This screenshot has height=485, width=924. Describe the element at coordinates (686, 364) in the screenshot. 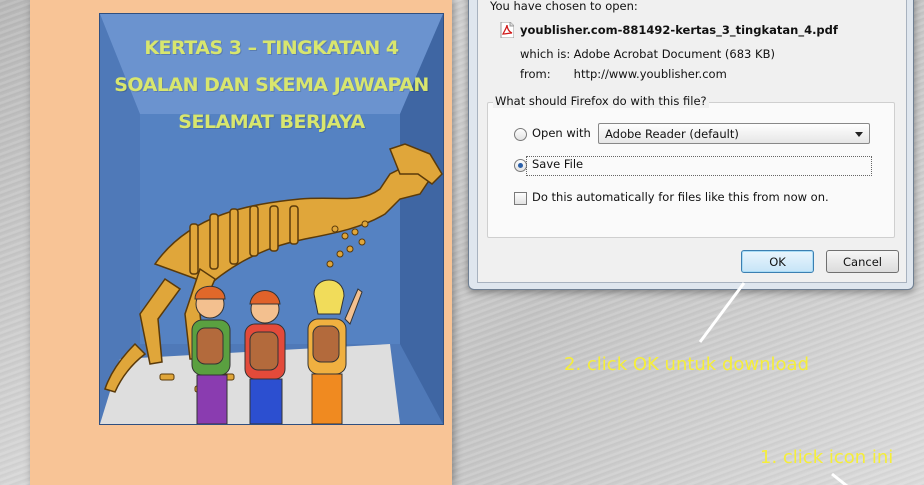

I see `step-2-annotation: 2. click OK untuk download` at that location.